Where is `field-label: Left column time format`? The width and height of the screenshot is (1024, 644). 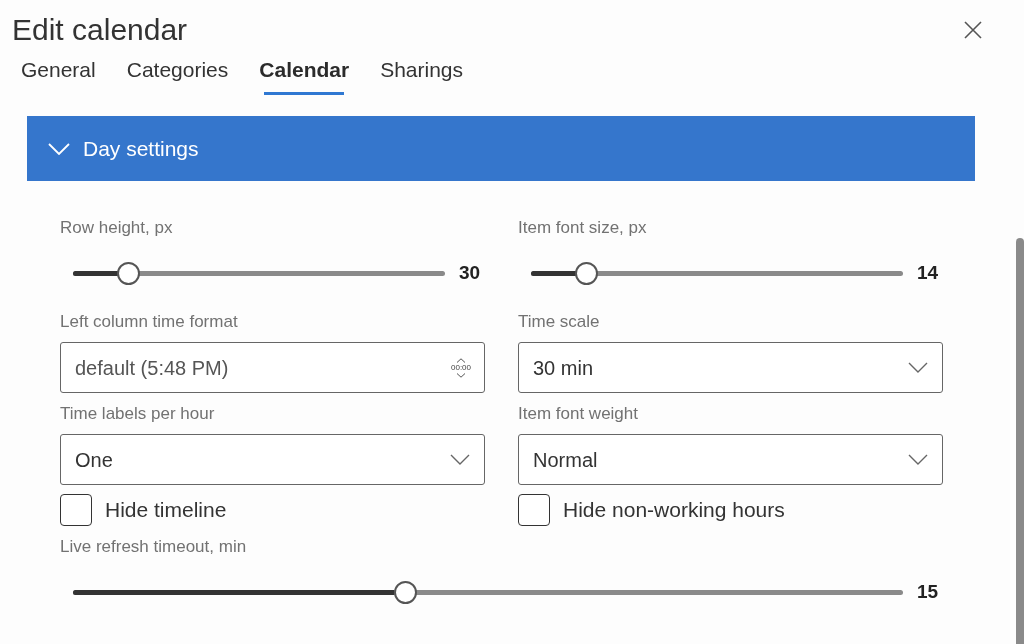 field-label: Left column time format is located at coordinates (149, 322).